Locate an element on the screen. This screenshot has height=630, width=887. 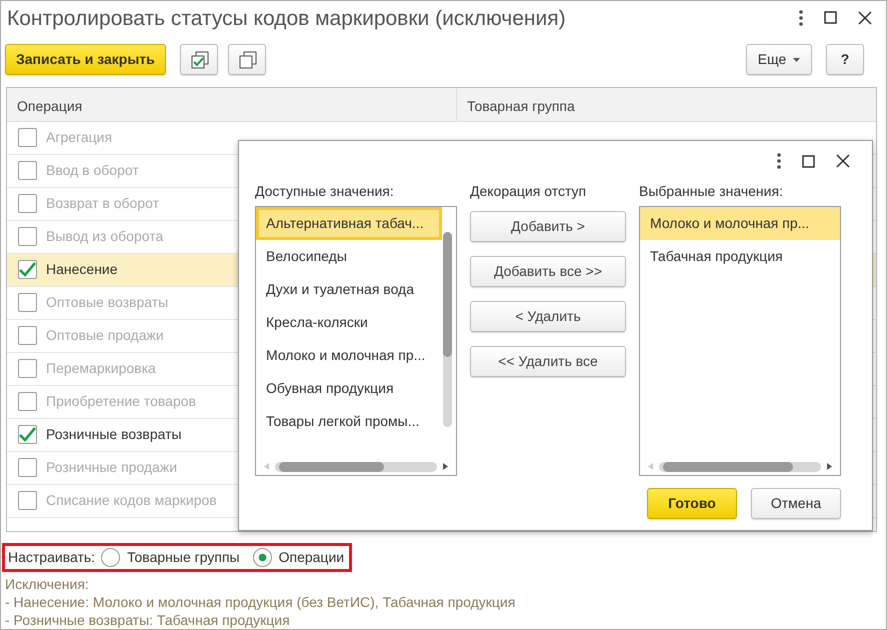
list-item: Велосипеды is located at coordinates (349, 256).